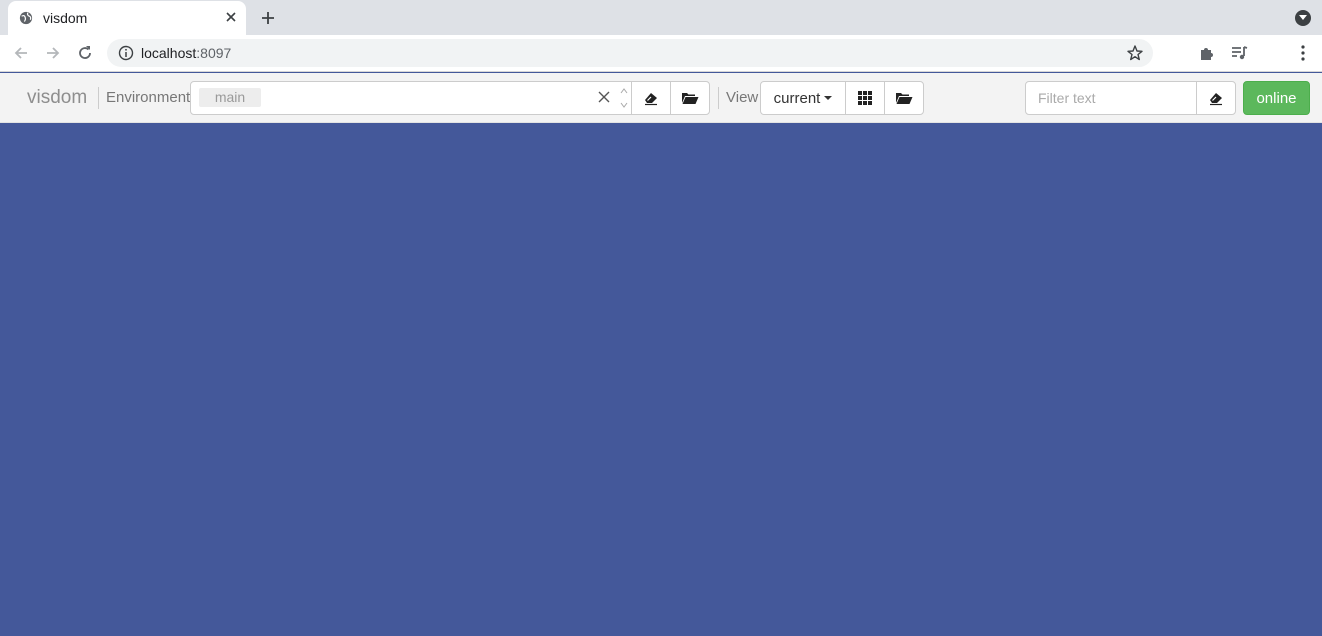 This screenshot has height=636, width=1322. I want to click on manage-views-button, so click(904, 98).